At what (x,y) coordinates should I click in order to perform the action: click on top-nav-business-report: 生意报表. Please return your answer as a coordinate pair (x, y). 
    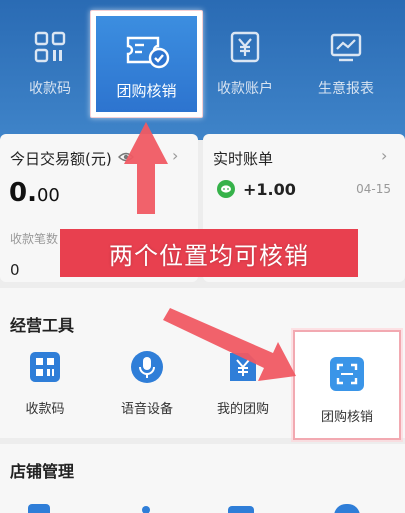
    Looking at the image, I should click on (346, 59).